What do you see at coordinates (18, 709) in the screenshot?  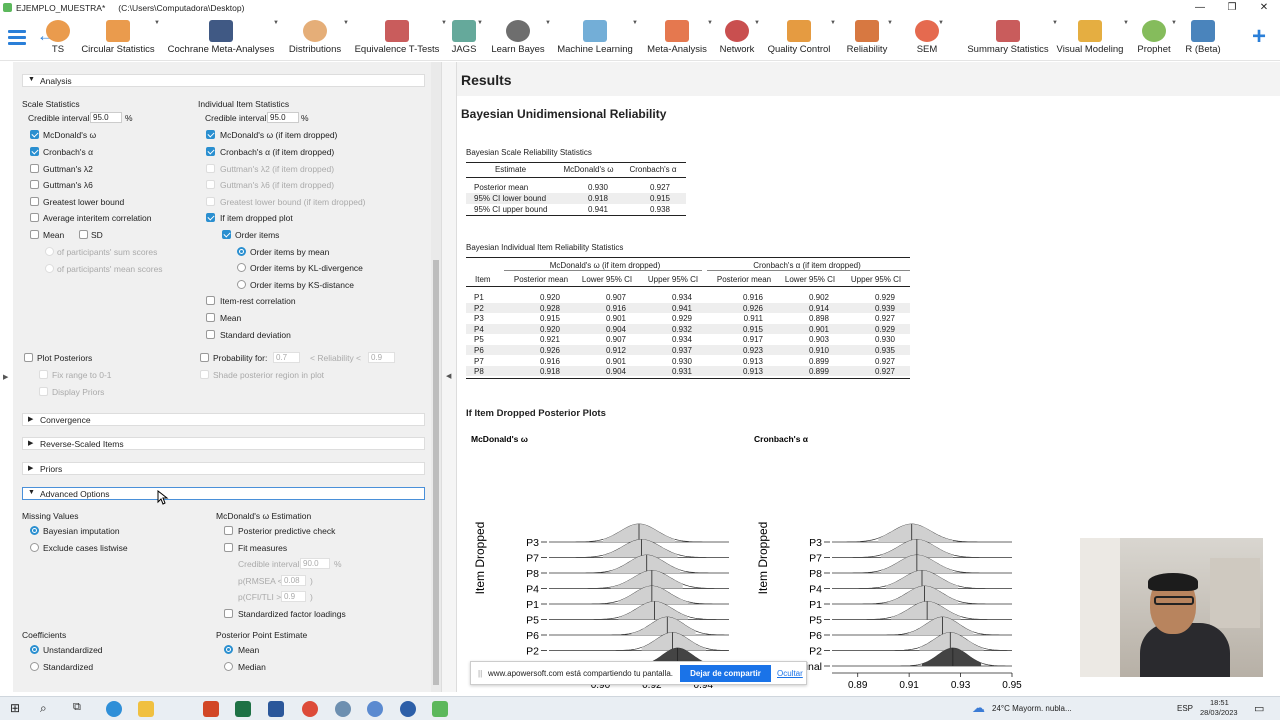 I see `start-icon: ⊞` at bounding box center [18, 709].